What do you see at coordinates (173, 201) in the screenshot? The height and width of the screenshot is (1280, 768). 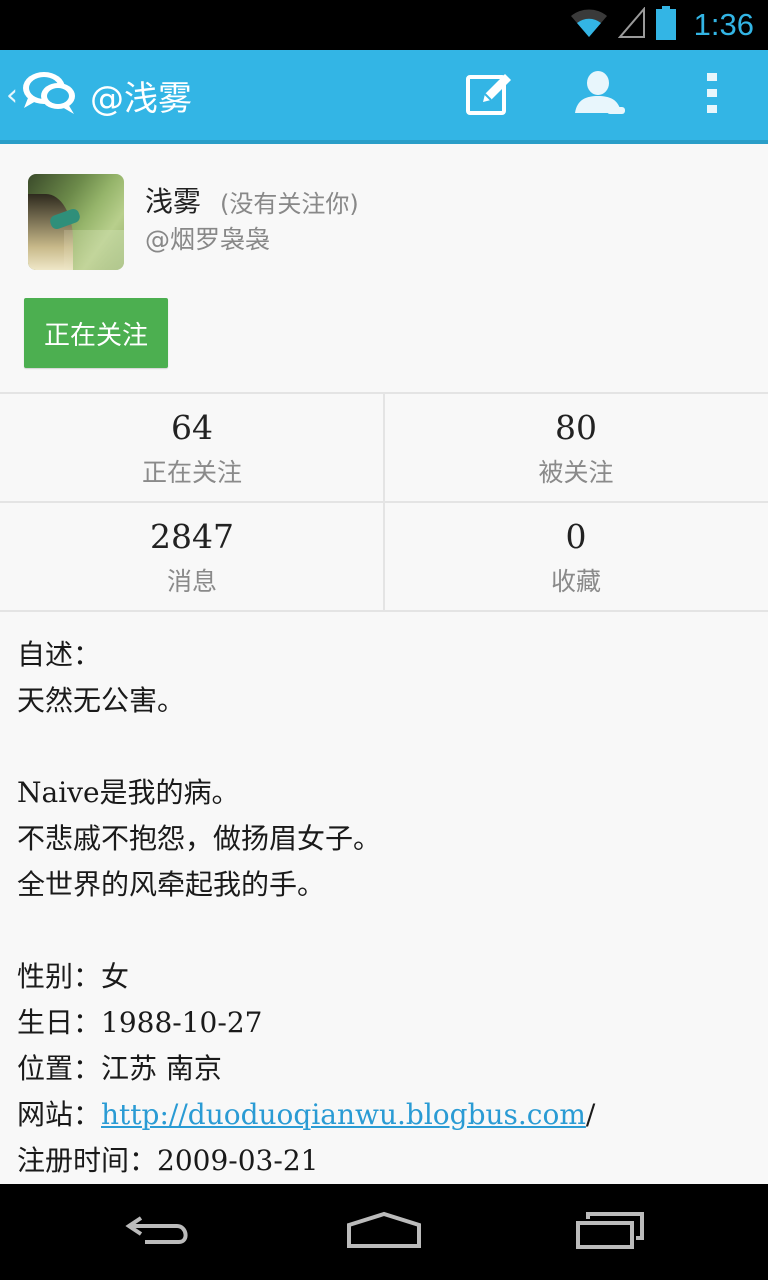 I see `profile-name: 浅雾` at bounding box center [173, 201].